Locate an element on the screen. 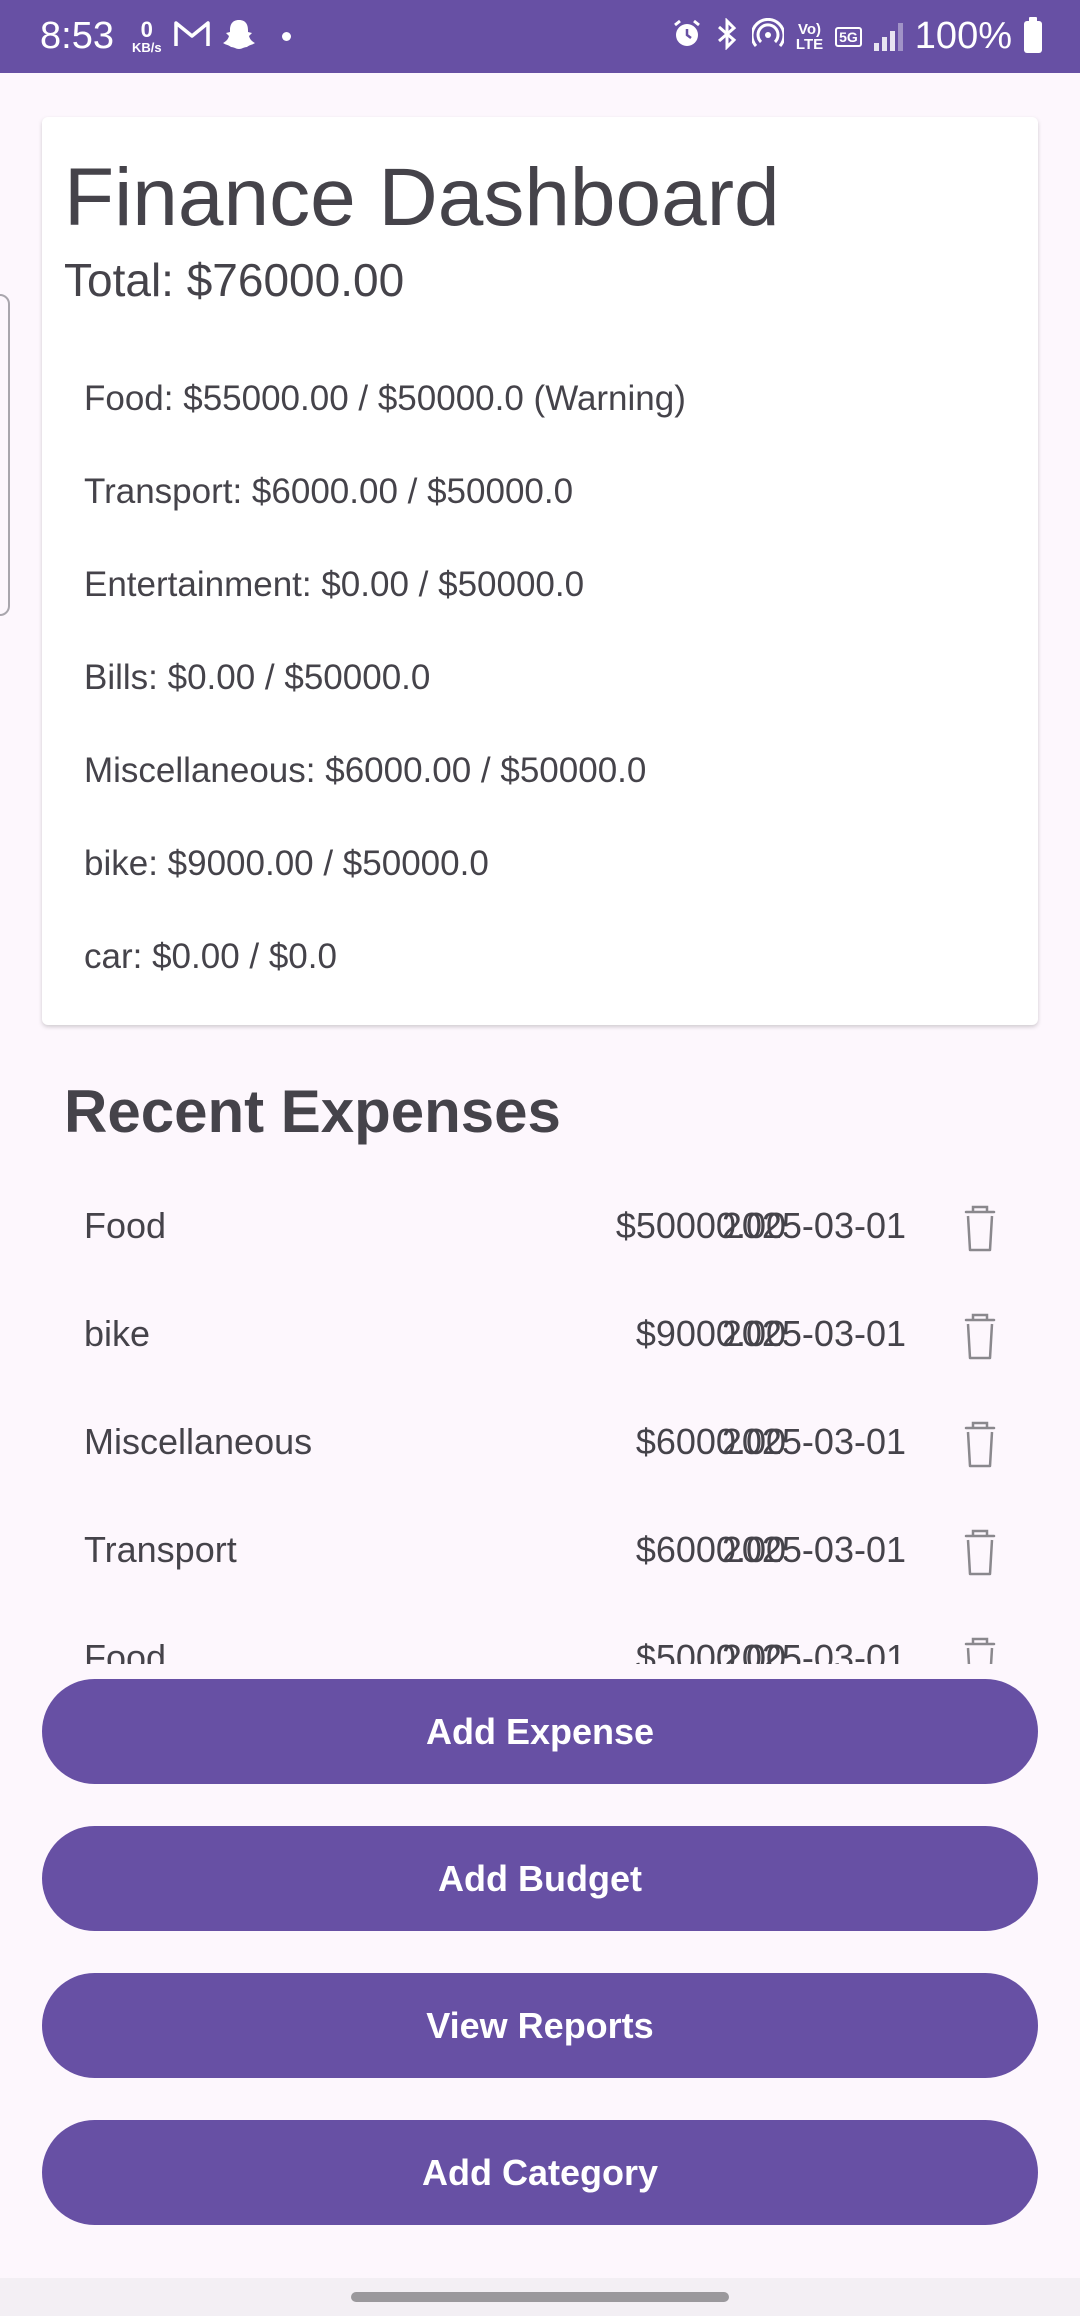  budget-item-bike: bike: $9000.00 / $50000.0 is located at coordinates (286, 863).